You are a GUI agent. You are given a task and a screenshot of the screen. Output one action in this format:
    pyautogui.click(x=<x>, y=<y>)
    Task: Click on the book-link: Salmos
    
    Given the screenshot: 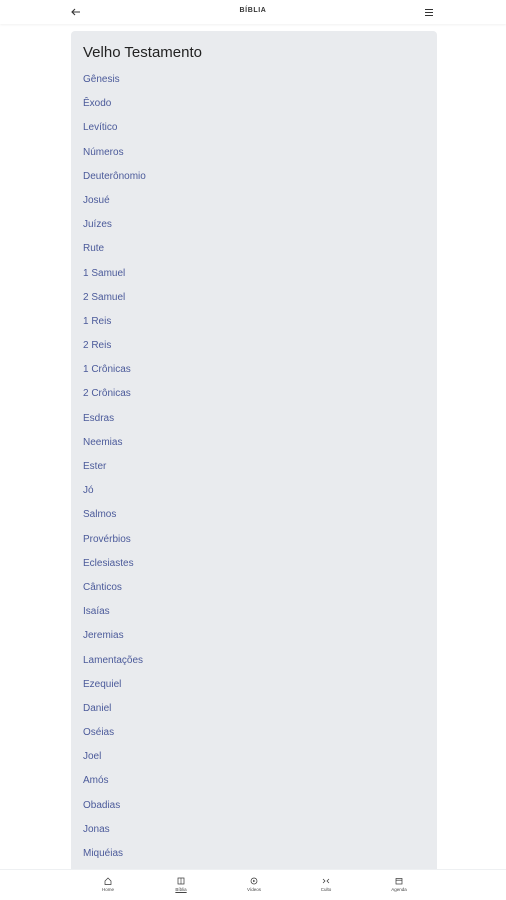 What is the action you would take?
    pyautogui.click(x=114, y=518)
    